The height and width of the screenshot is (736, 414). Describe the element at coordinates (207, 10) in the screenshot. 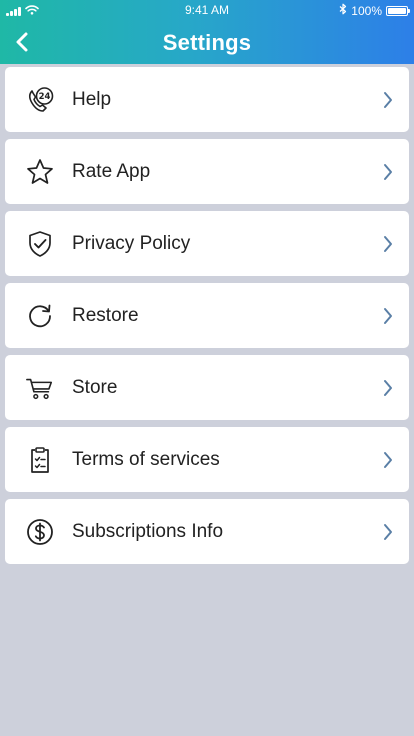

I see `status-bar: 9:41 AM 100%` at that location.